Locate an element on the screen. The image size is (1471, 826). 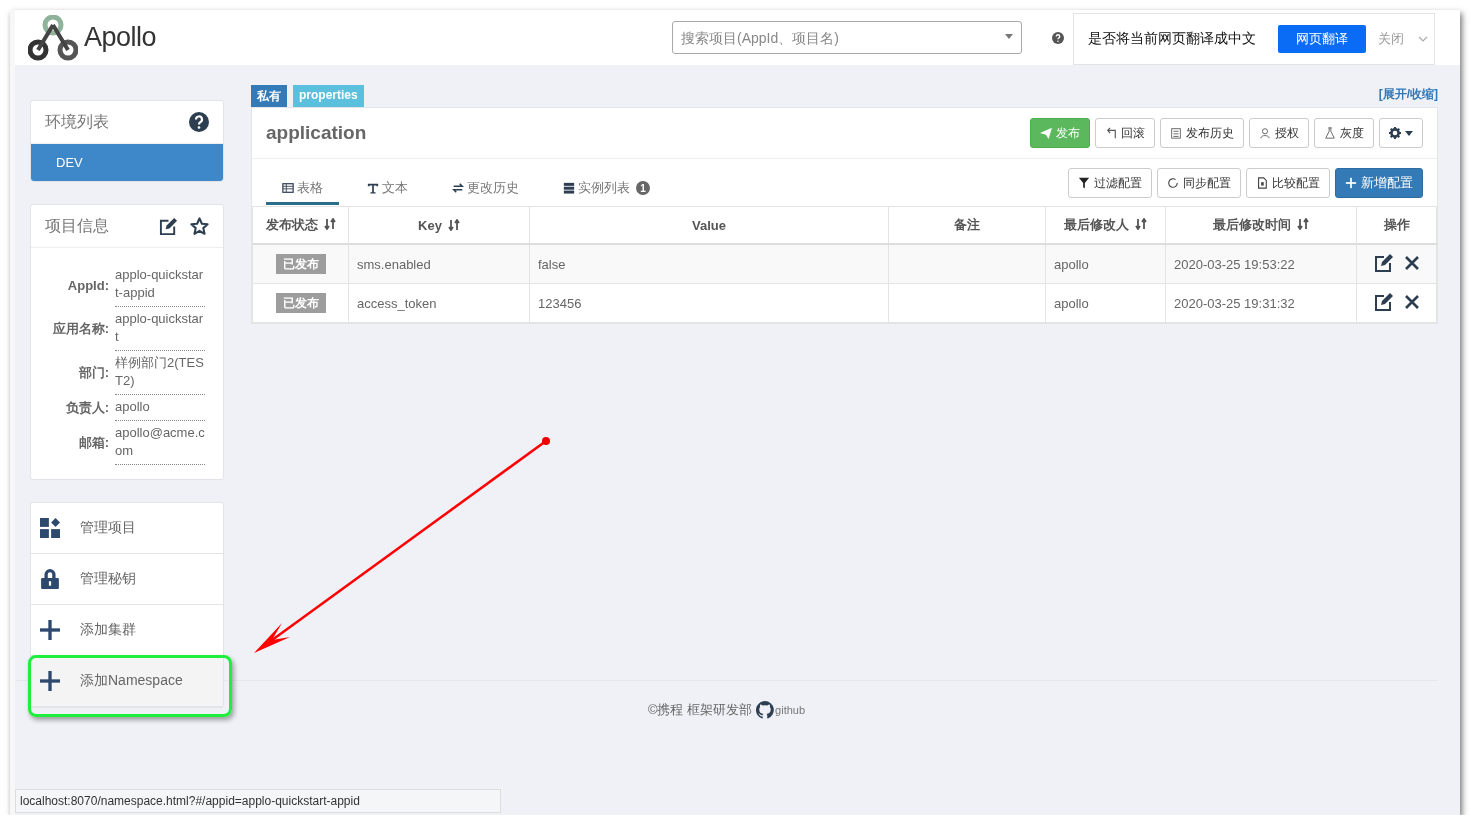
settings-button is located at coordinates (1401, 133).